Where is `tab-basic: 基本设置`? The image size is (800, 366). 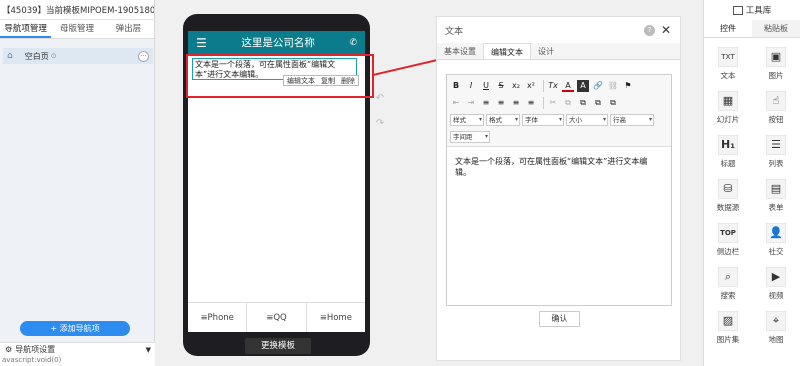
tab-basic: 基本设置 is located at coordinates (460, 51).